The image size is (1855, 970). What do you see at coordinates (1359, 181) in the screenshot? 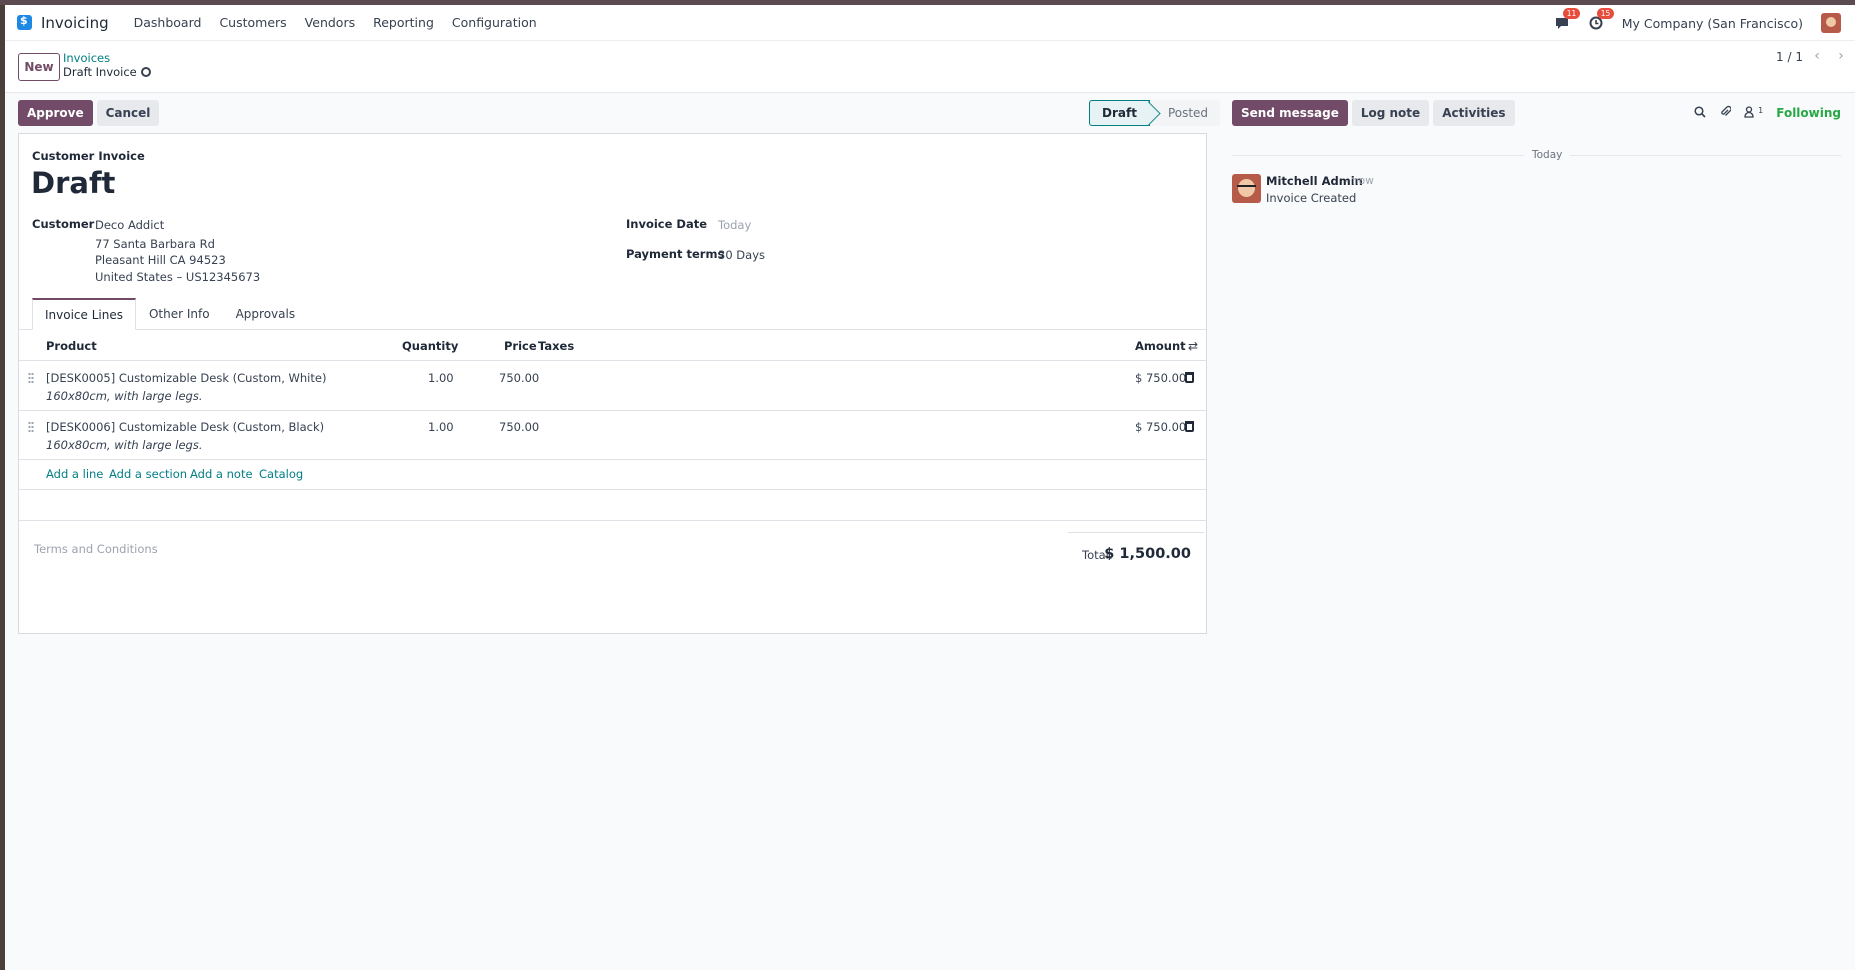
I see `message-time: - now` at bounding box center [1359, 181].